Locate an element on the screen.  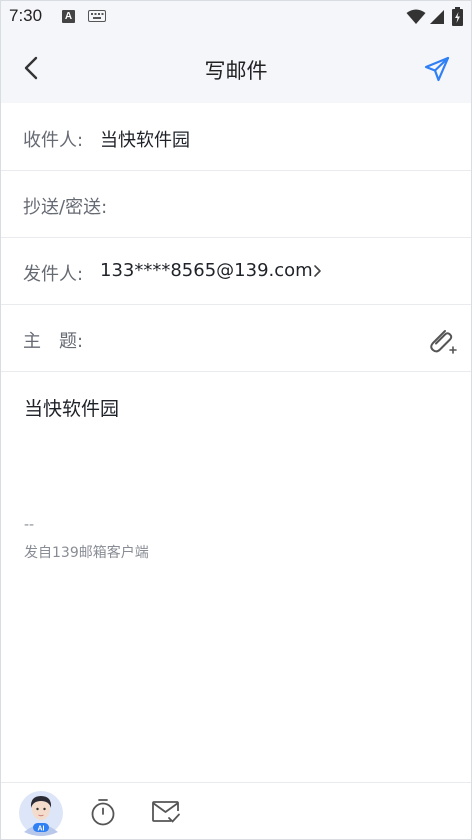
status-time: 7:30 is located at coordinates (26, 15).